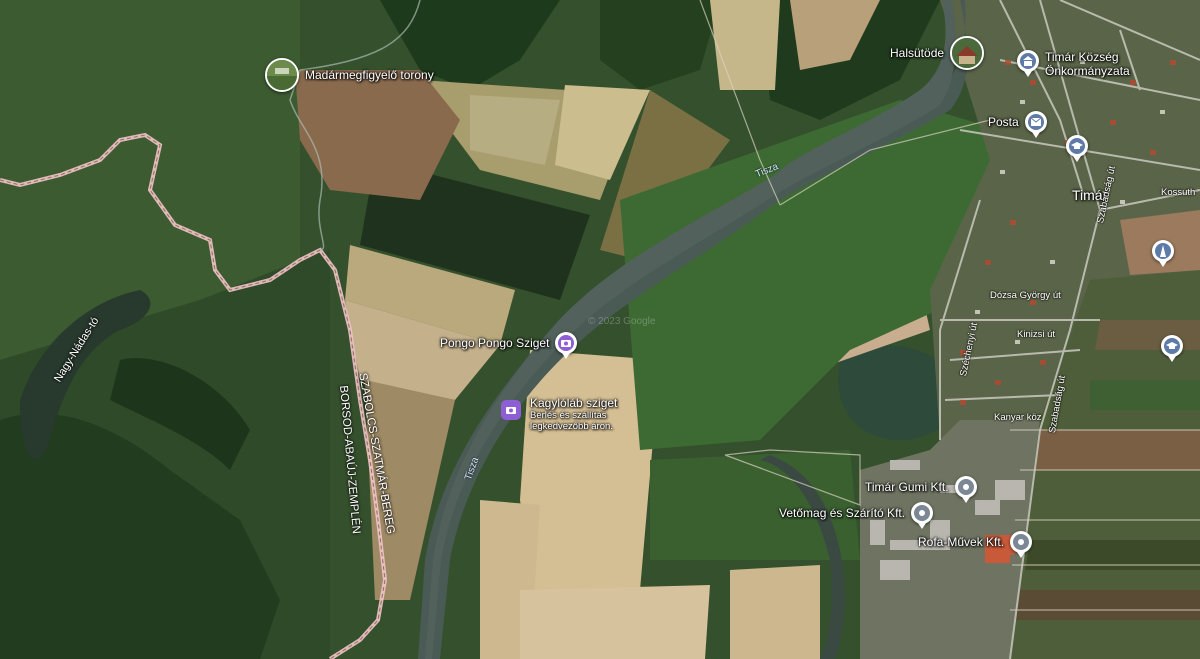  I want to click on poi-label: Rofa-Művek Kft., so click(961, 542).